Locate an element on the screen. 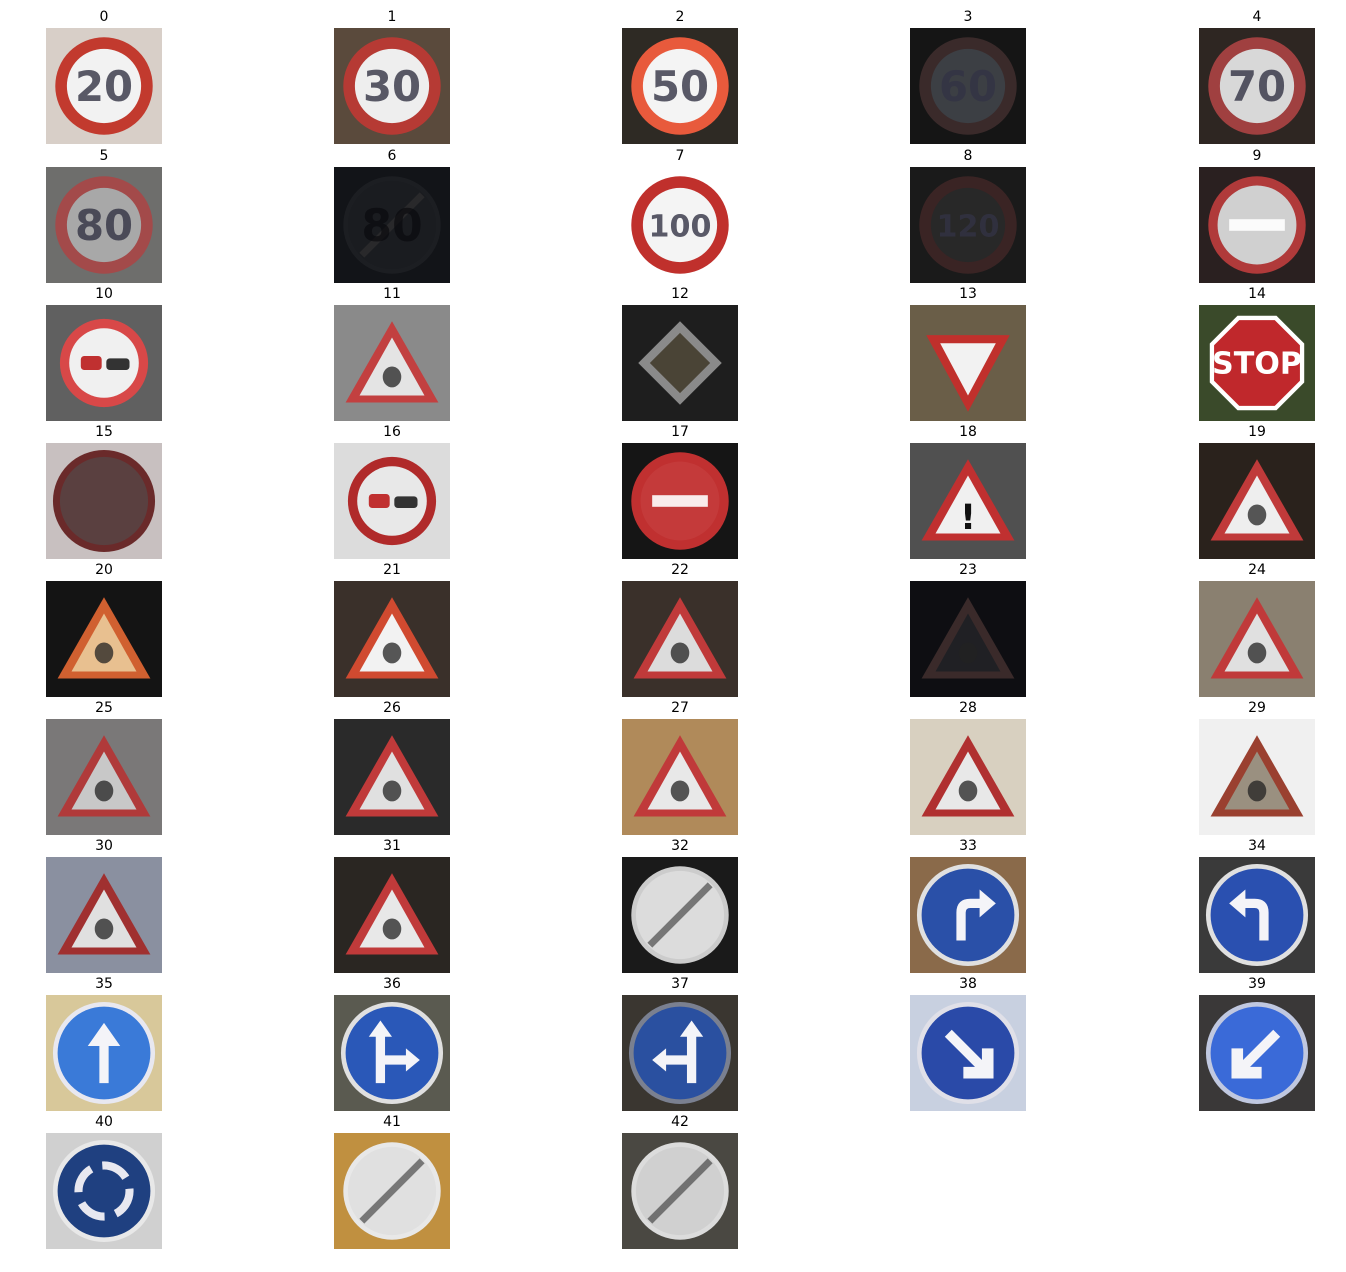 This screenshot has height=1272, width=1346. class-id-label: 33 is located at coordinates (968, 846).